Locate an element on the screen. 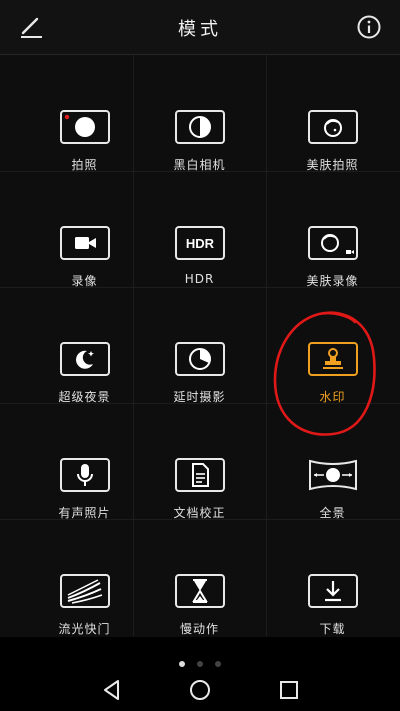 This screenshot has width=400, height=711. light-painting-icon is located at coordinates (84, 591).